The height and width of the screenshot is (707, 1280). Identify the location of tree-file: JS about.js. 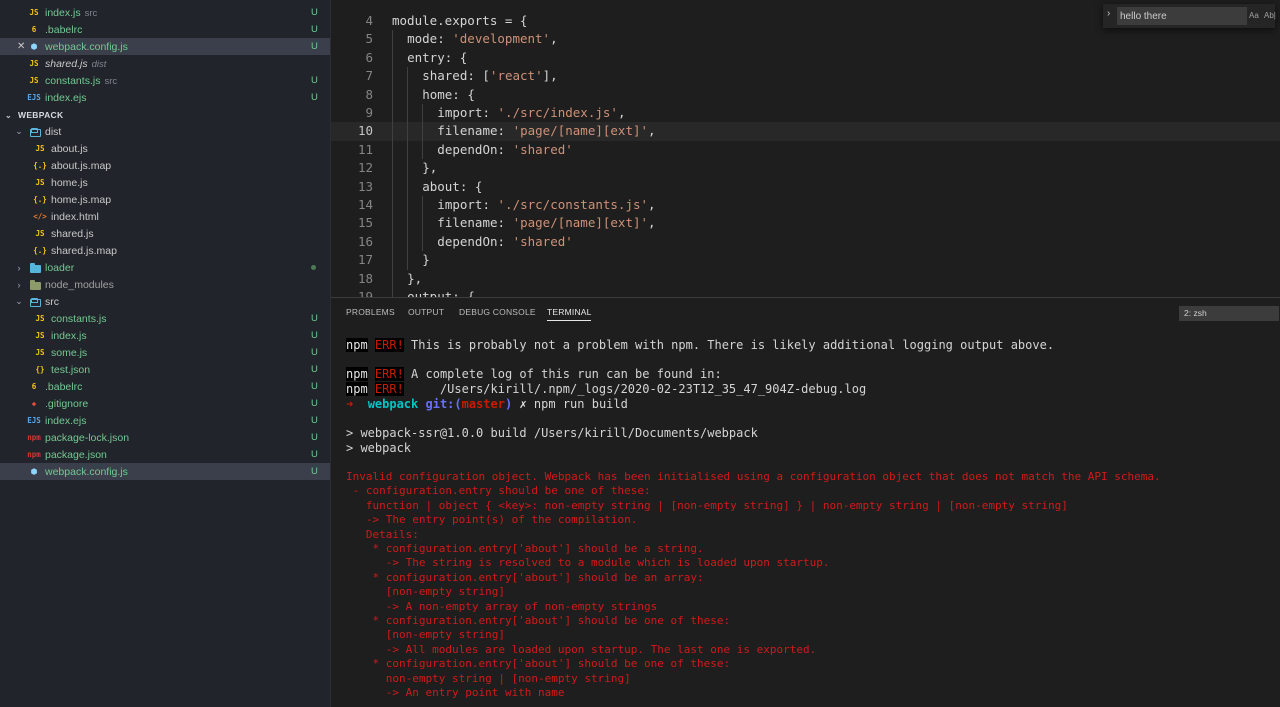
(165, 148).